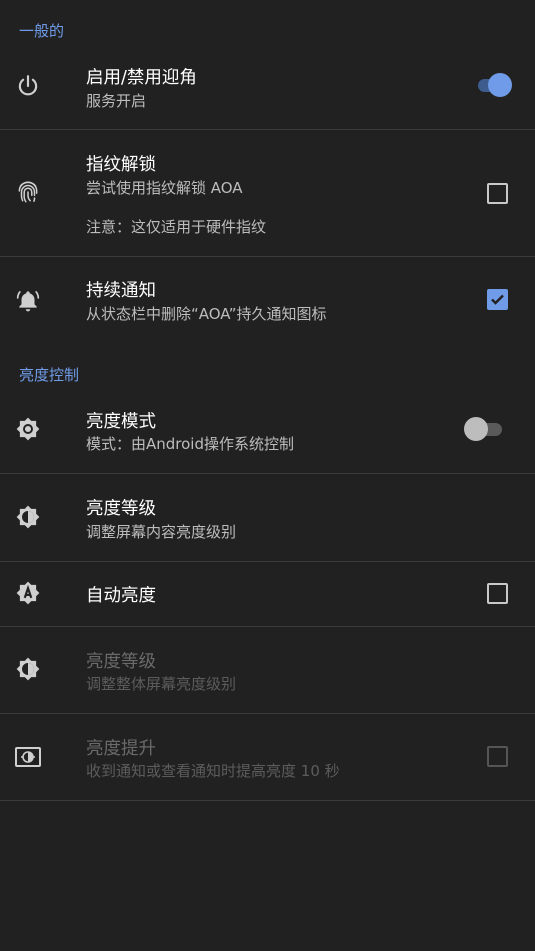 Image resolution: width=535 pixels, height=951 pixels. I want to click on check-icon, so click(497, 299).